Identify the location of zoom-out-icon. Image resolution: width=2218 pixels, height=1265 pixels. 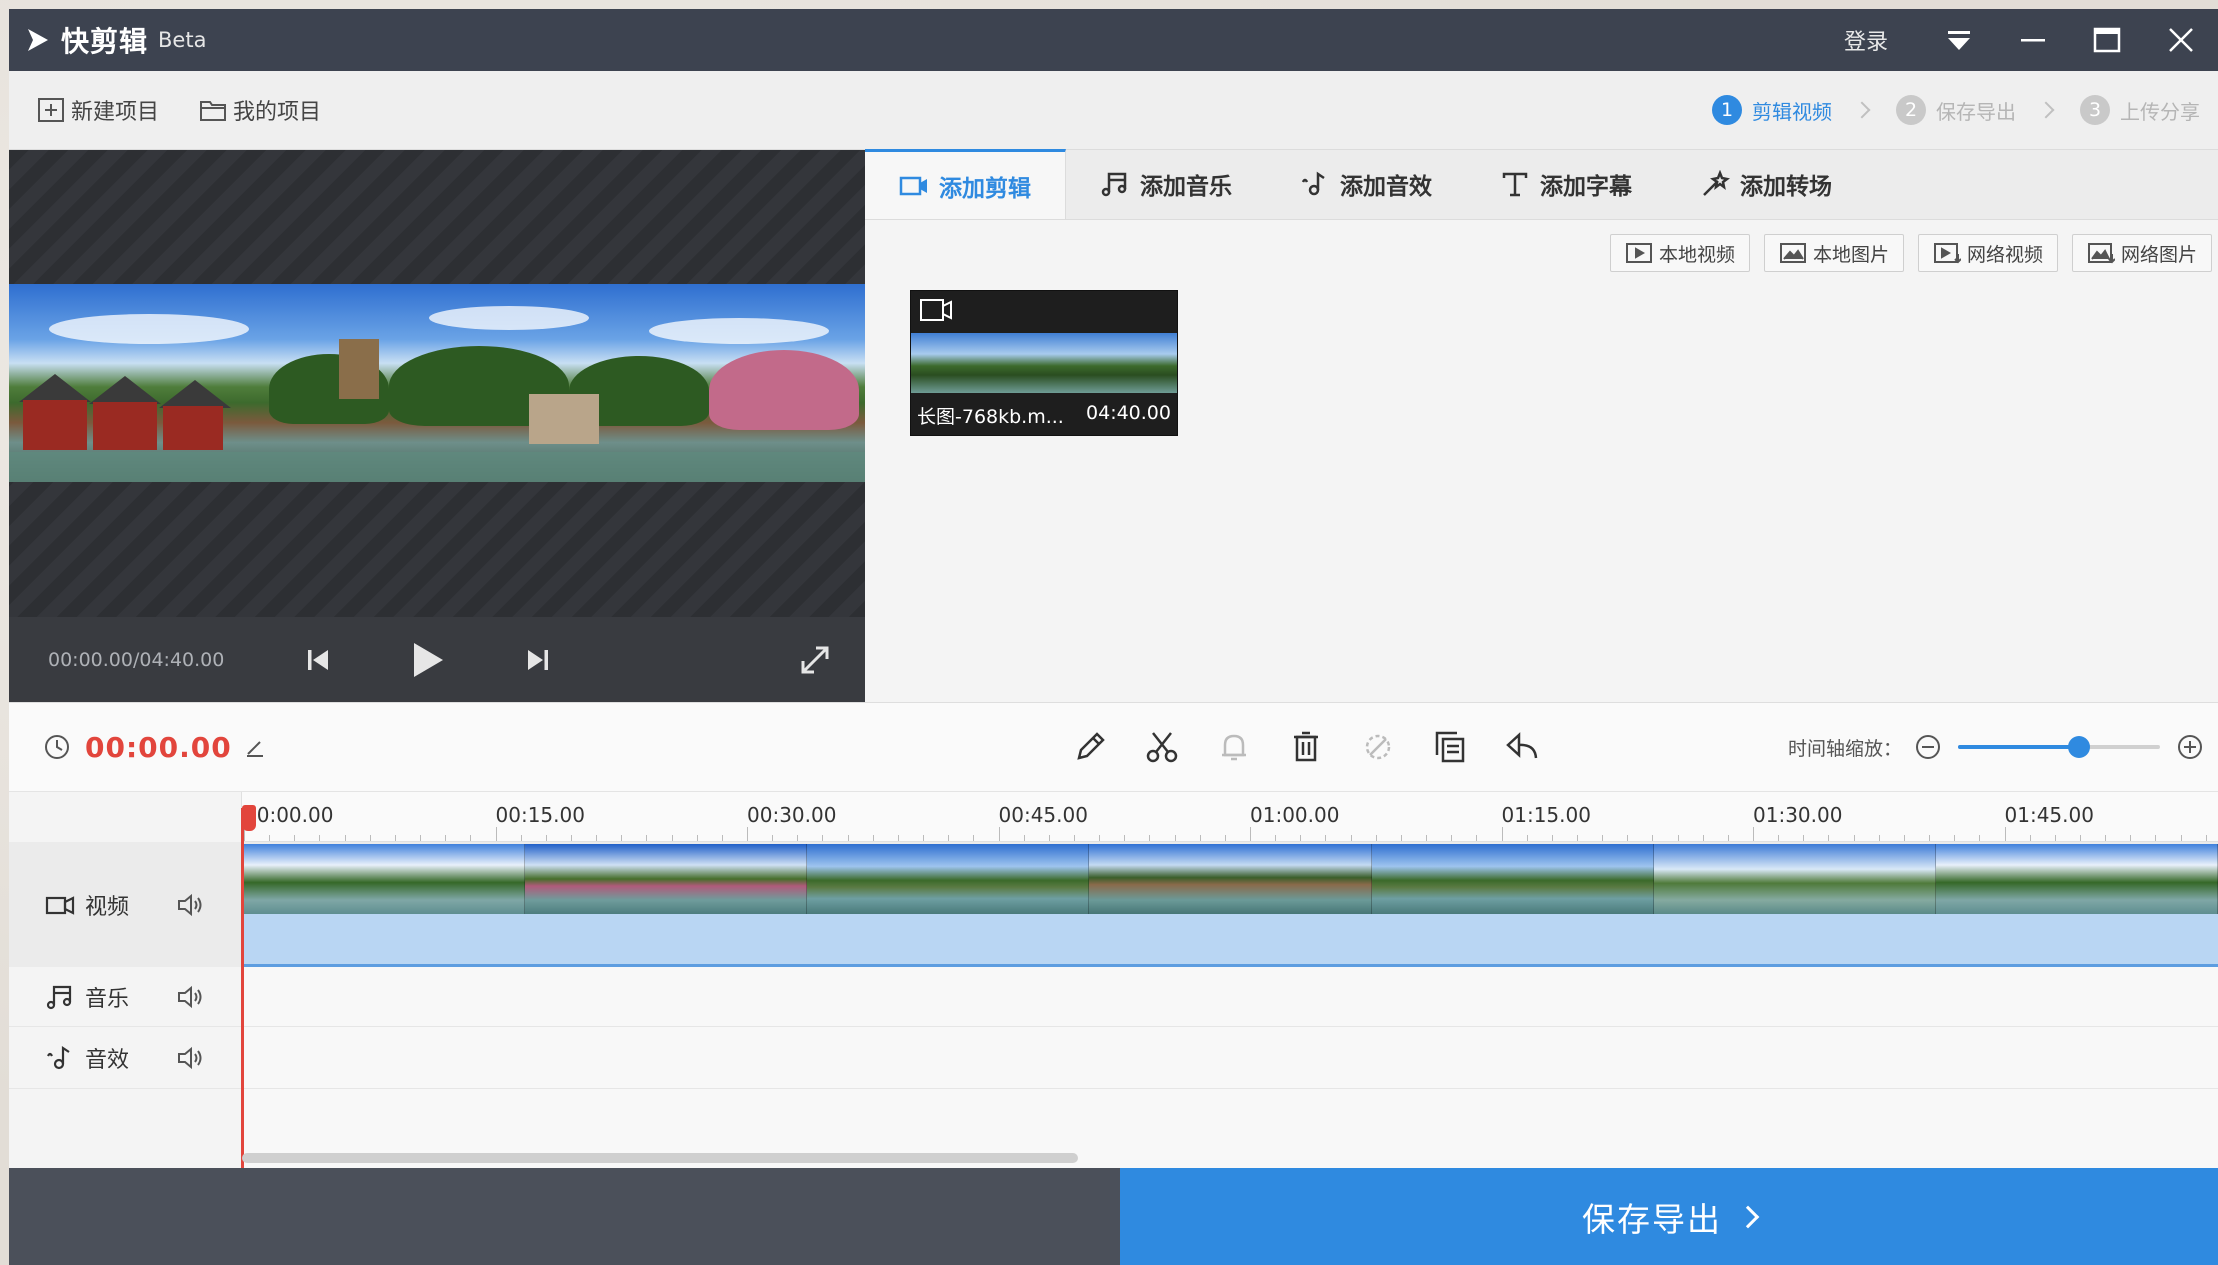
(1928, 747).